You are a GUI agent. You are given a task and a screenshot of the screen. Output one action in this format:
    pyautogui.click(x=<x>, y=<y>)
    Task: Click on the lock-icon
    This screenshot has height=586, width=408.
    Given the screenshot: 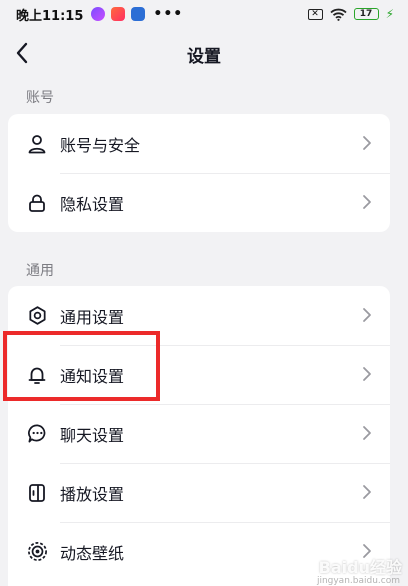 What is the action you would take?
    pyautogui.click(x=37, y=203)
    